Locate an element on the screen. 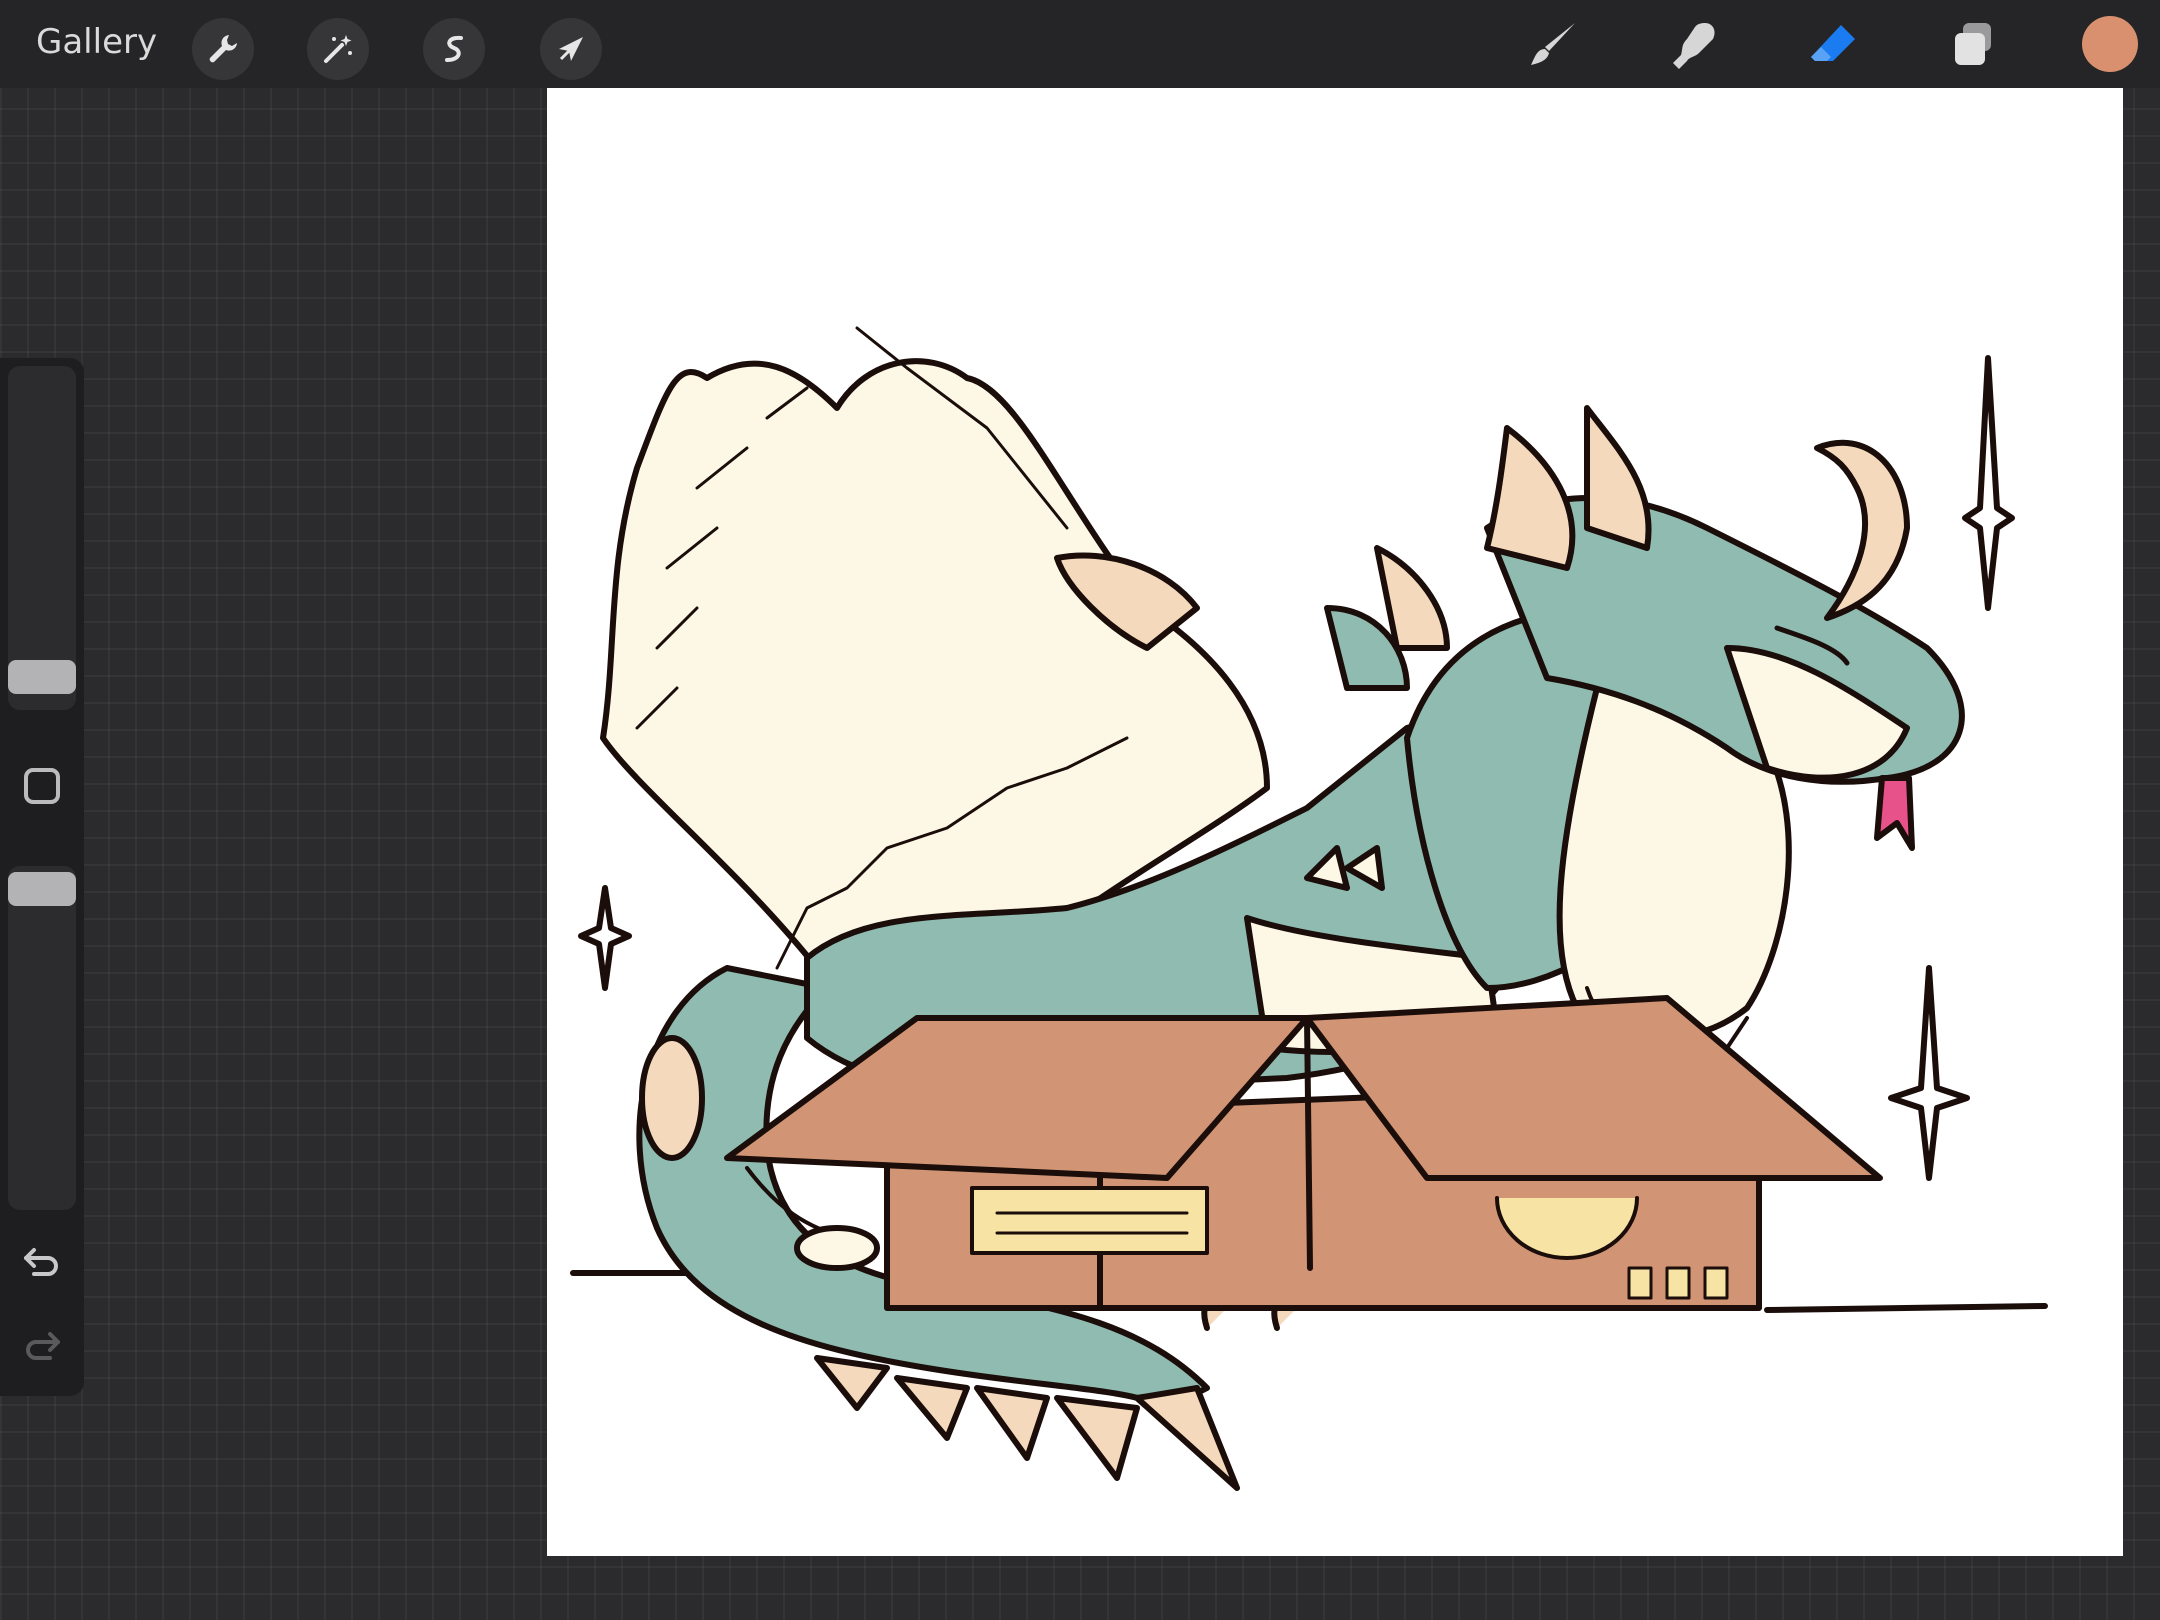 This screenshot has width=2160, height=1620. actions-button is located at coordinates (223, 49).